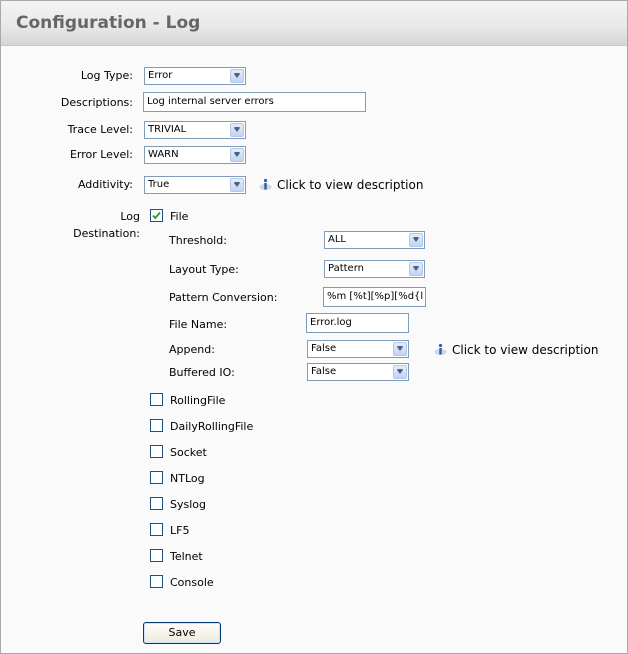 This screenshot has height=654, width=628. Describe the element at coordinates (374, 240) in the screenshot. I see `threshold-select: ALL` at that location.